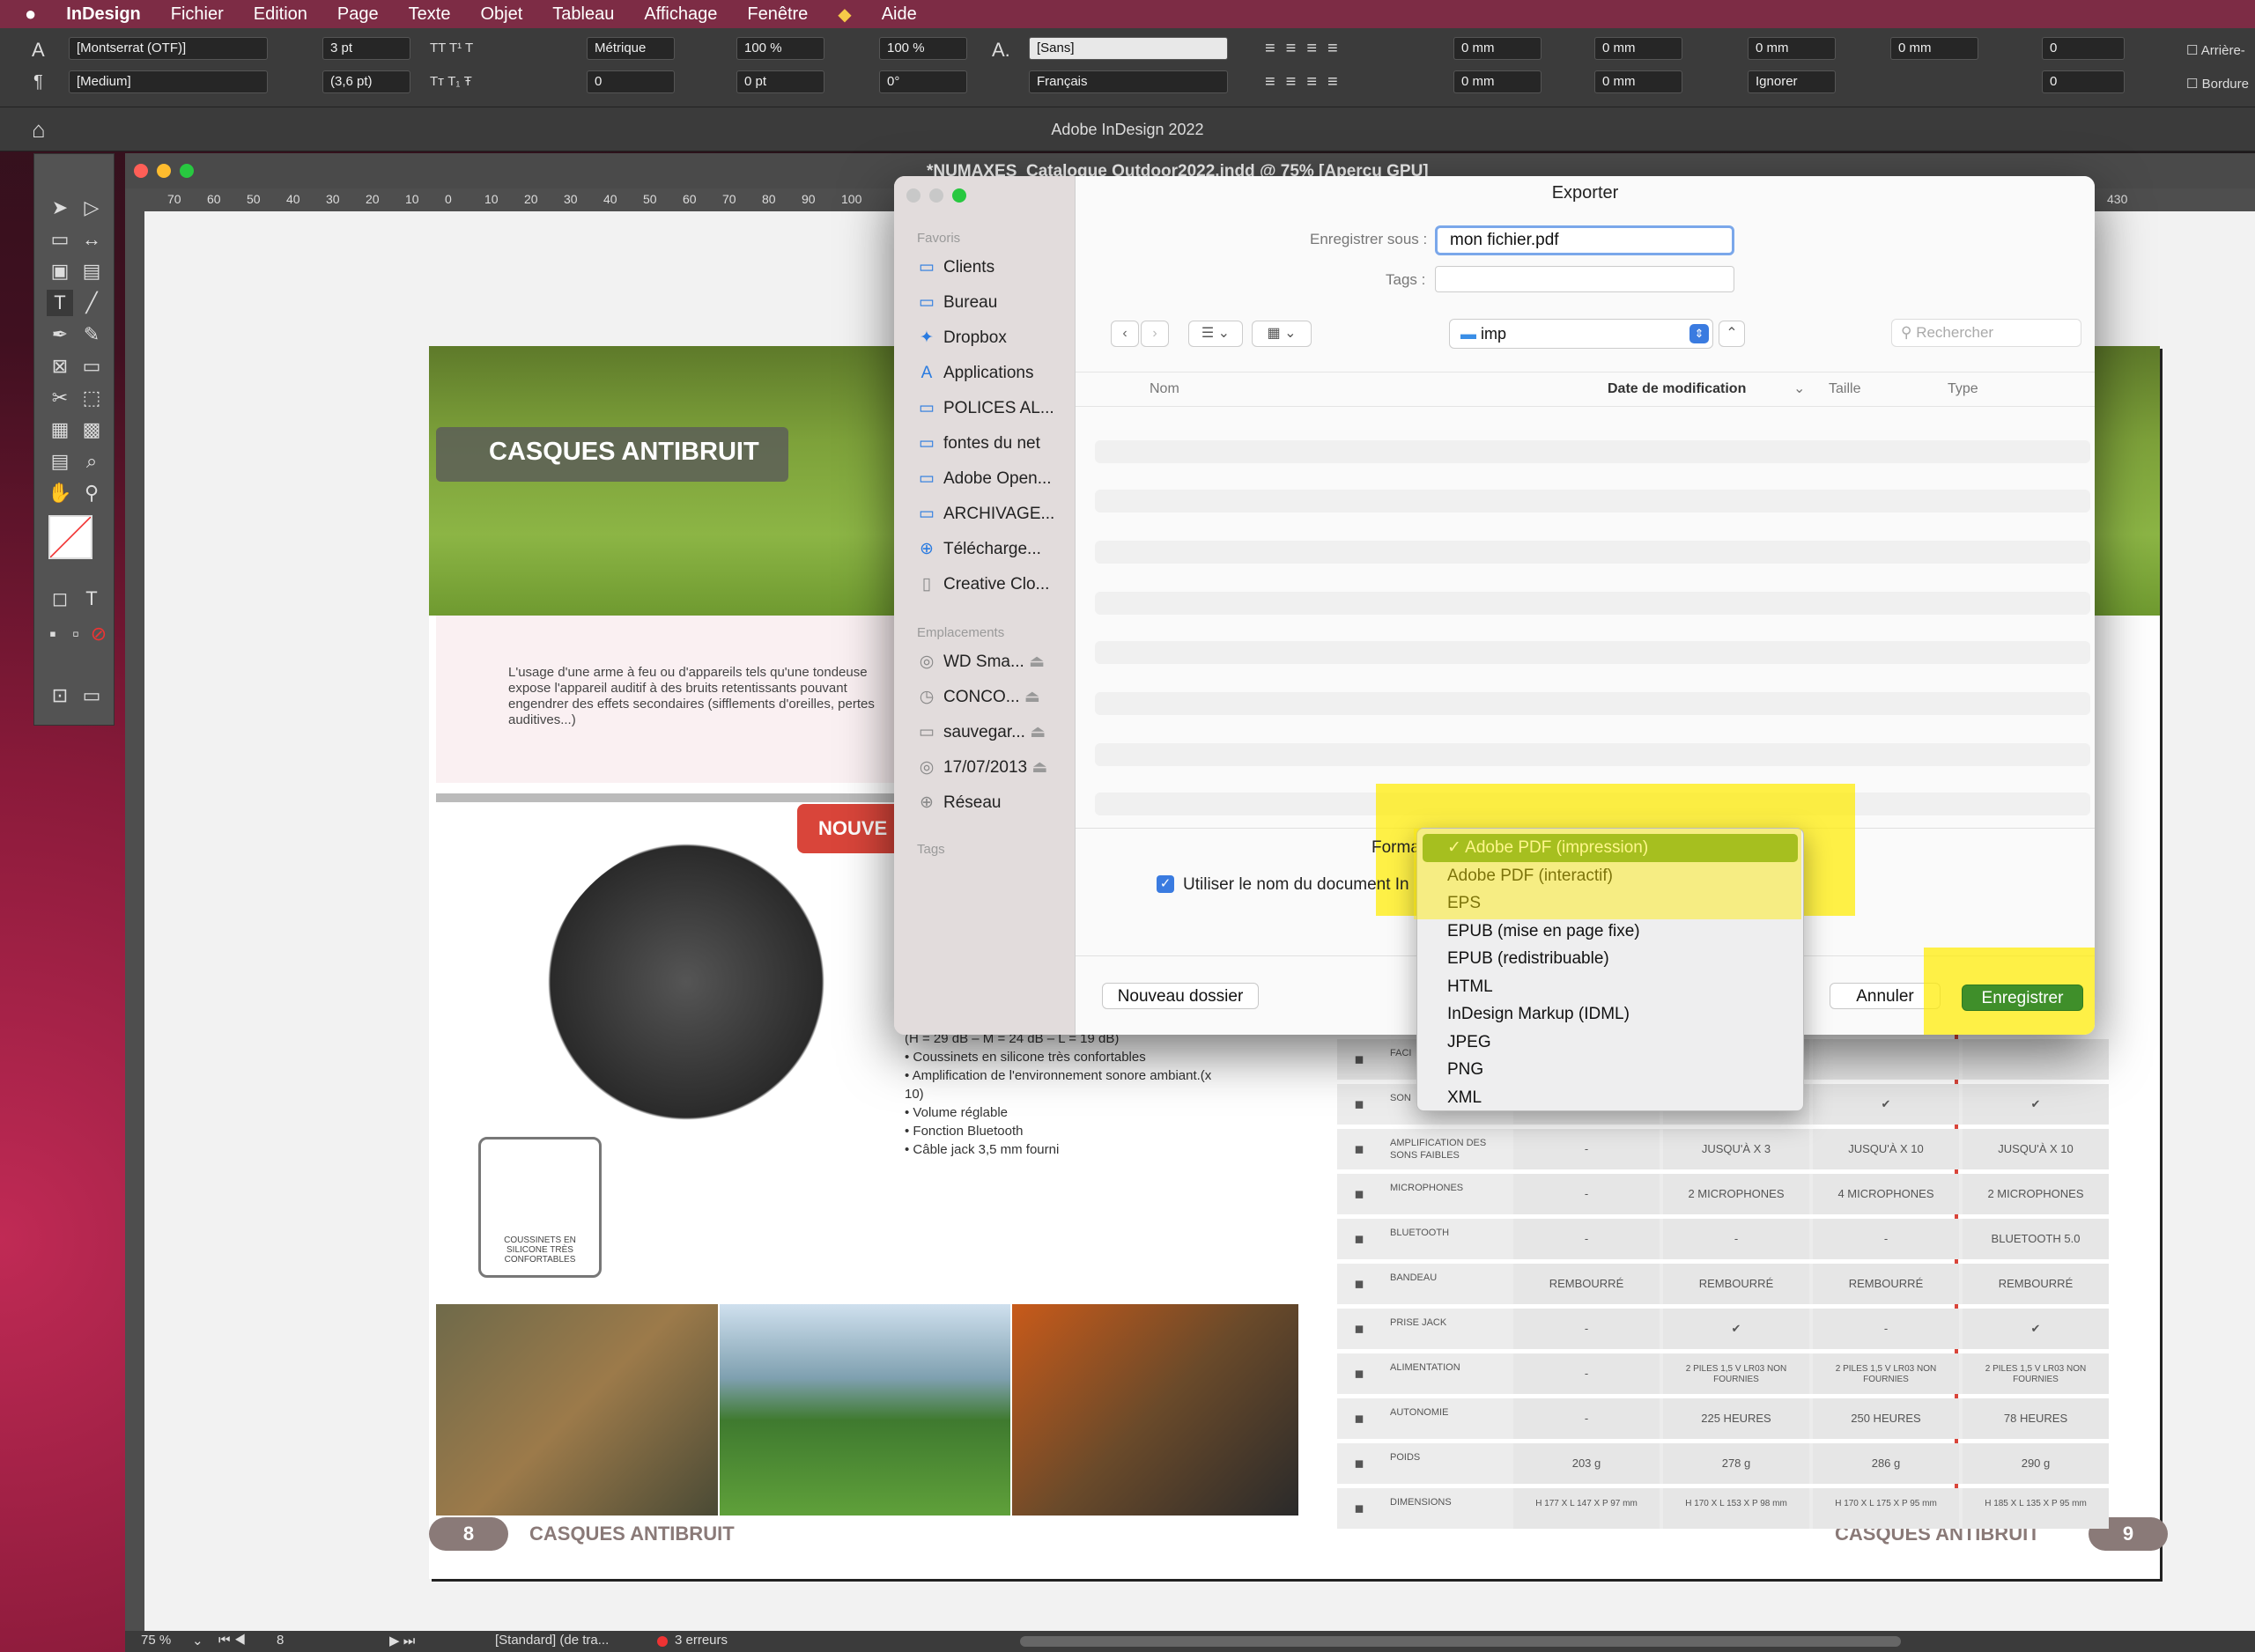 The height and width of the screenshot is (1652, 2255). What do you see at coordinates (1180, 996) in the screenshot?
I see `new-folder-button: Nouveau dossier` at bounding box center [1180, 996].